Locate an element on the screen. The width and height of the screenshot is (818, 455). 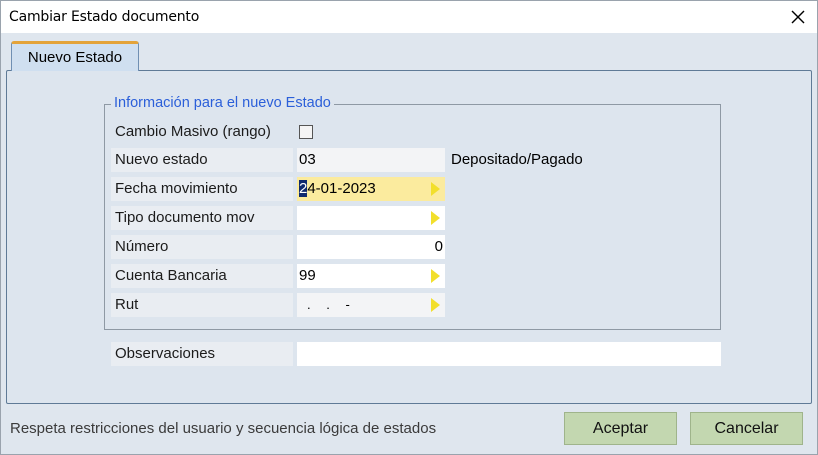
observaciones-label: Observaciones is located at coordinates (202, 354).